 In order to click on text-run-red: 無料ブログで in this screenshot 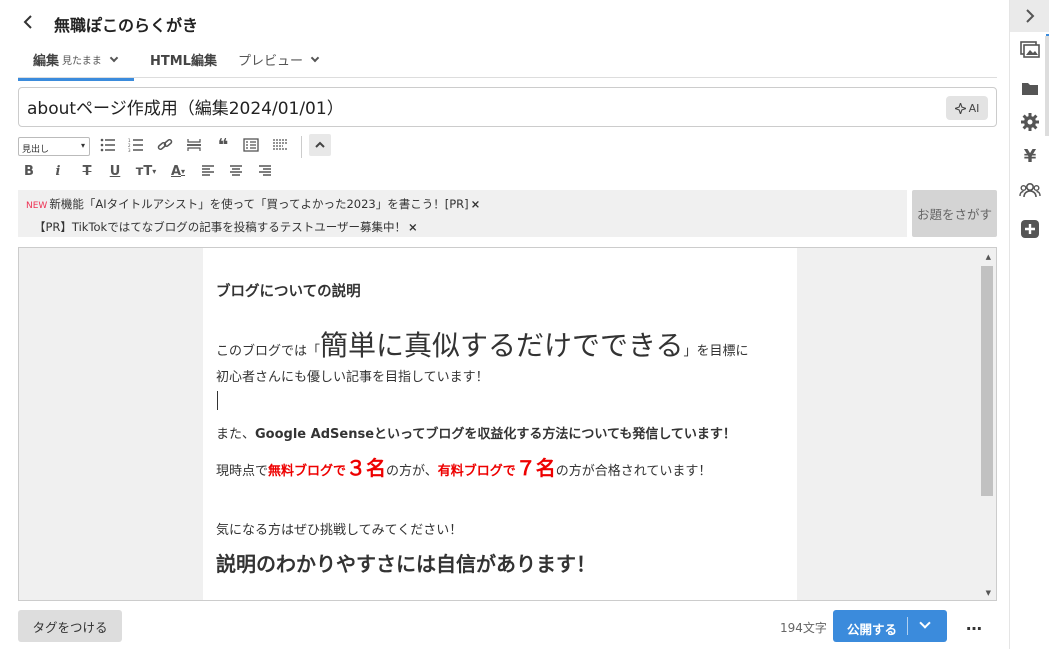, I will do `click(307, 471)`.